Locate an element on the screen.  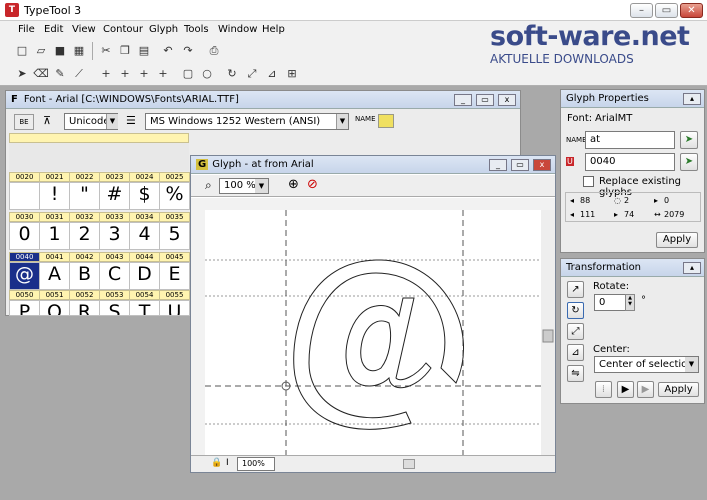
glyph-cell: 5 is located at coordinates (174, 236).